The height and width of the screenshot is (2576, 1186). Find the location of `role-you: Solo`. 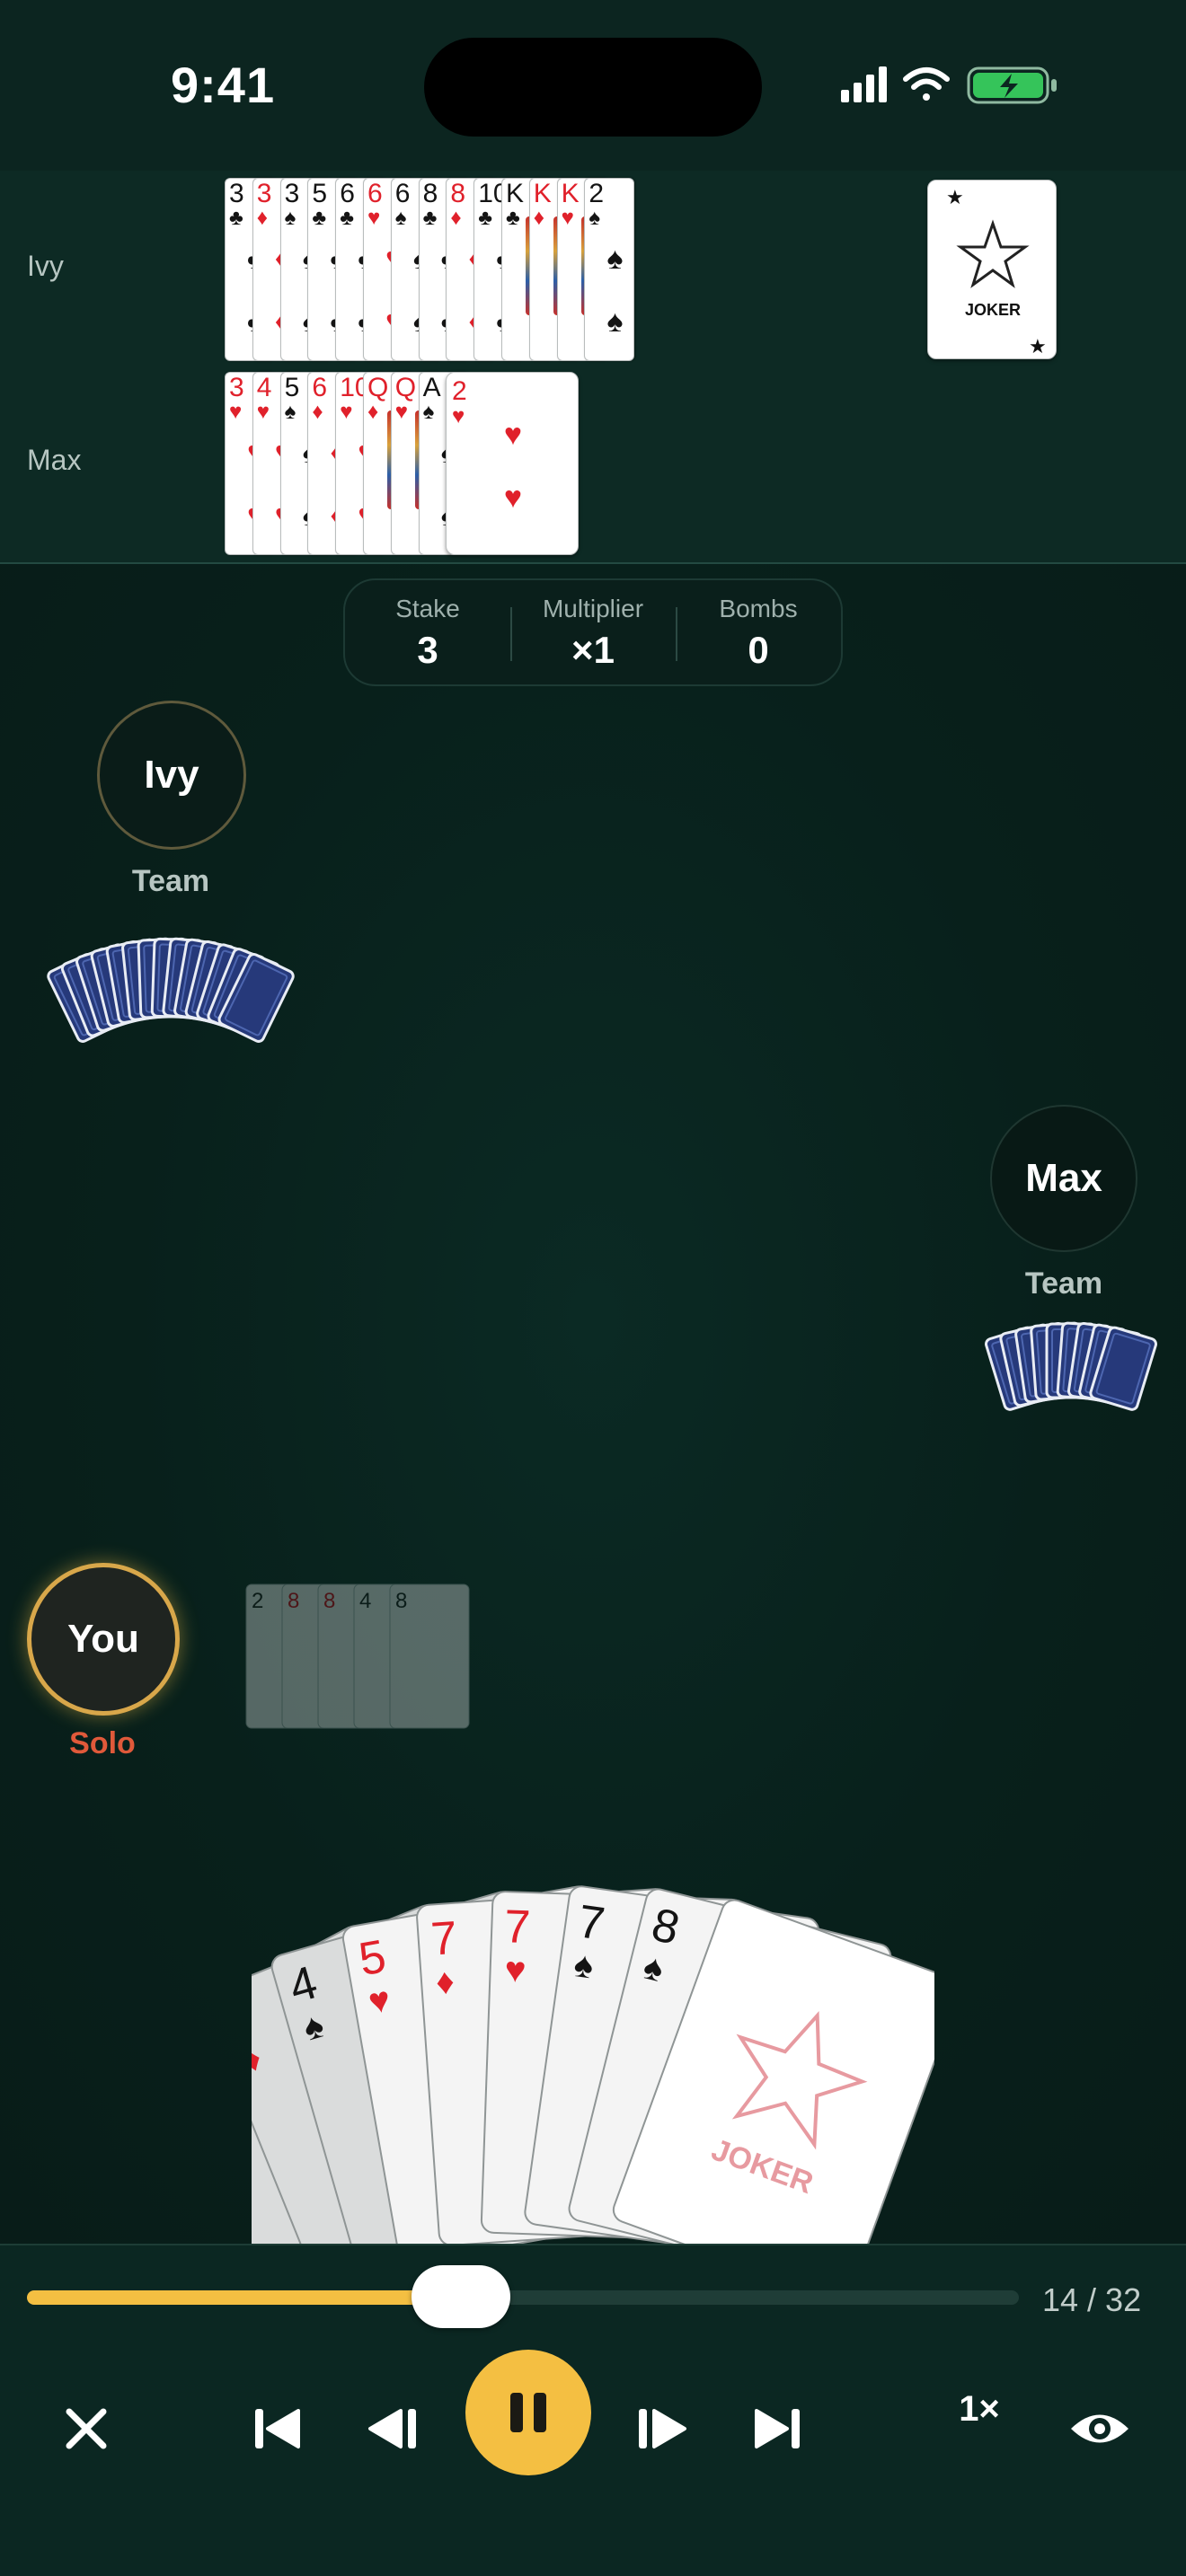

role-you: Solo is located at coordinates (102, 1743).